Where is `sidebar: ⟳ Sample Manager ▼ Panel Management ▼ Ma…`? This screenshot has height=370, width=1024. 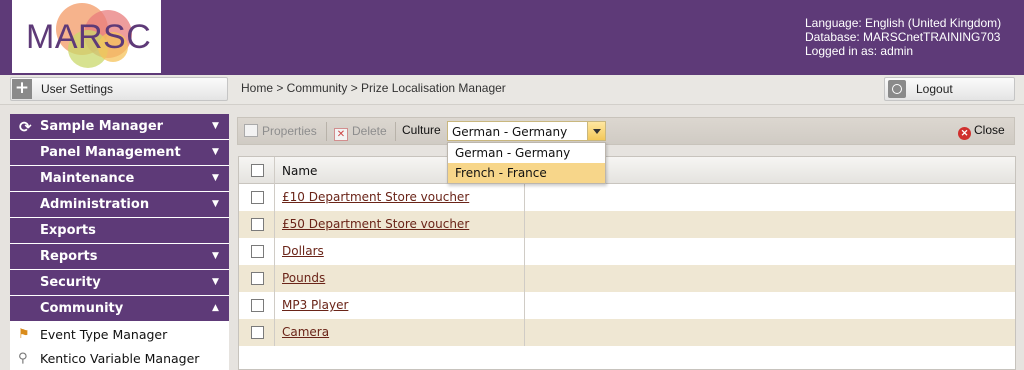 sidebar: ⟳ Sample Manager ▼ Panel Management ▼ Ma… is located at coordinates (119, 242).